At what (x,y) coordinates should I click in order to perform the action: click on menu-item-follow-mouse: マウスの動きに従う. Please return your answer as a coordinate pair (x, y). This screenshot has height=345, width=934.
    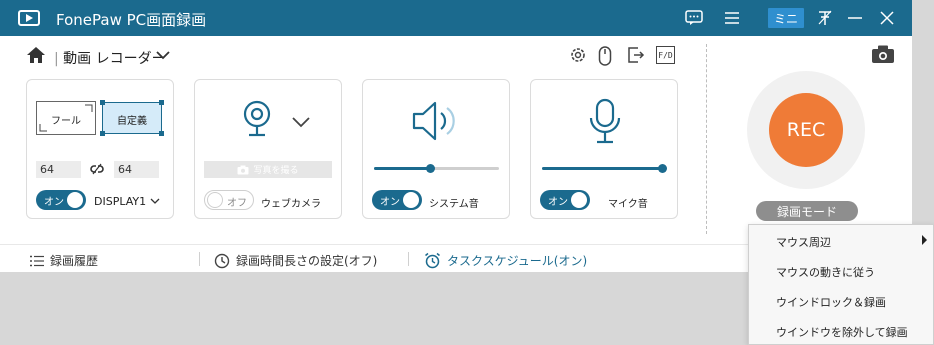
    Looking at the image, I should click on (841, 270).